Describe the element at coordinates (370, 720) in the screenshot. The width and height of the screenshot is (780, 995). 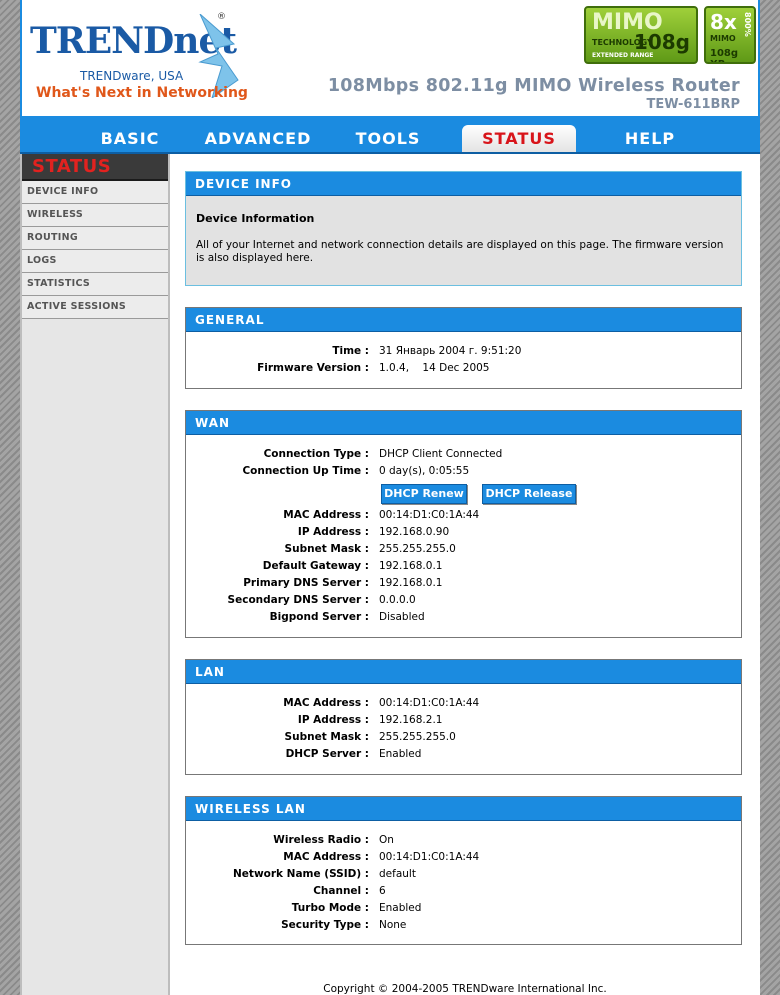
I see `info-row-lan-ip: IP Address : 192.168.2.1` at that location.